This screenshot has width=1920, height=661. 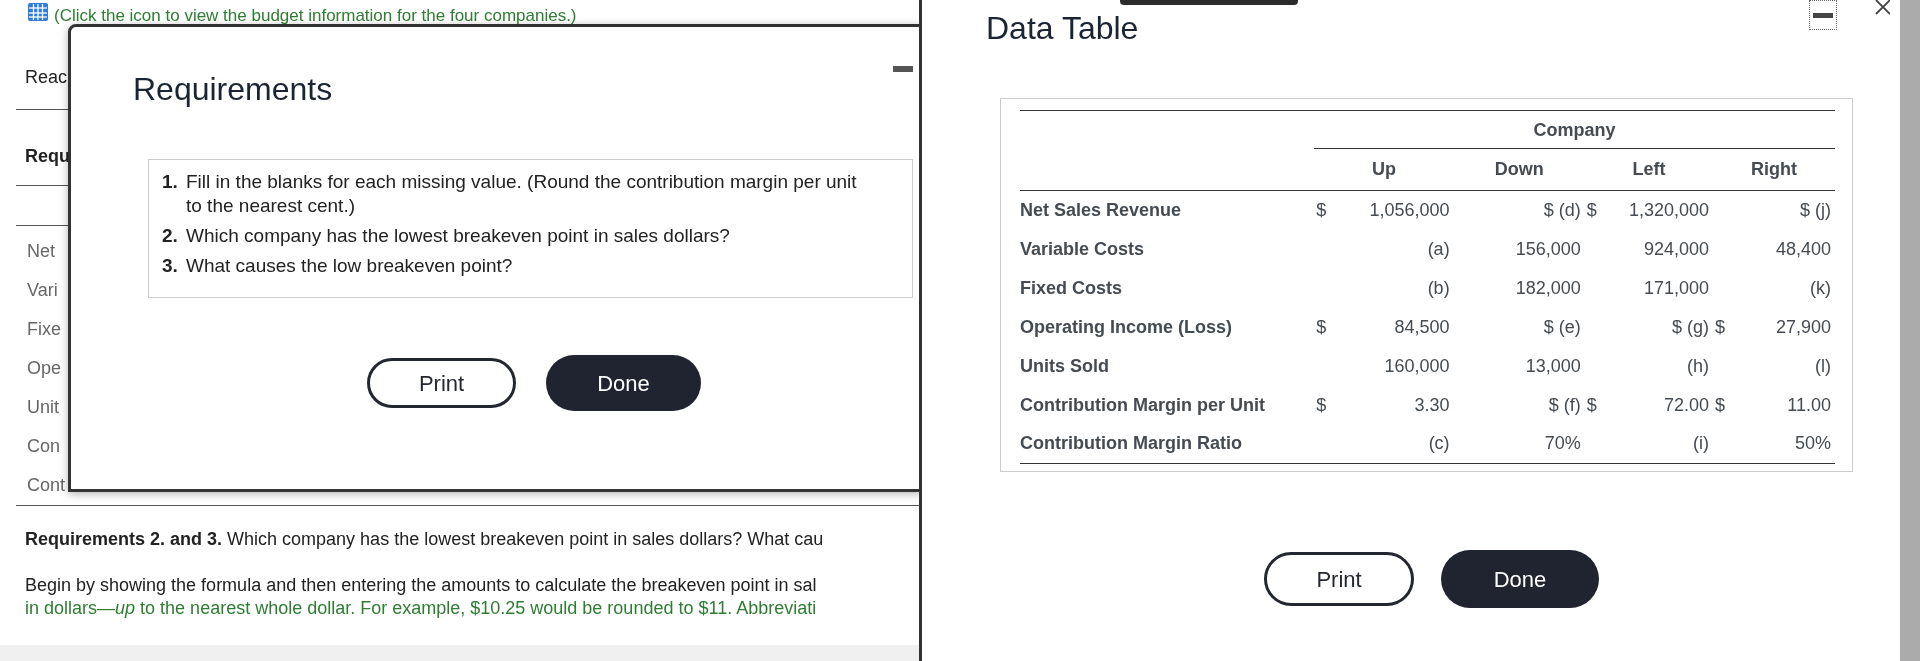 What do you see at coordinates (1815, 209) in the screenshot?
I see `table-cell: $ (j)` at bounding box center [1815, 209].